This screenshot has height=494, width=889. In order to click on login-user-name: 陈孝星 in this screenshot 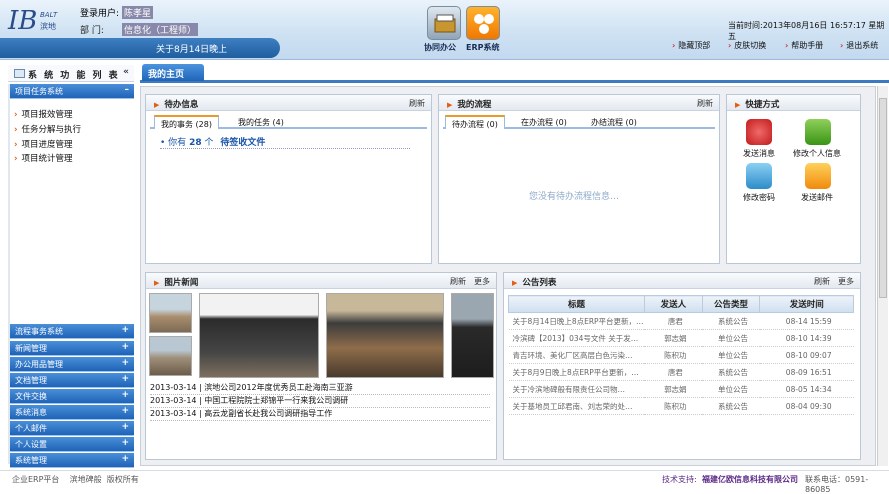, I will do `click(138, 12)`.